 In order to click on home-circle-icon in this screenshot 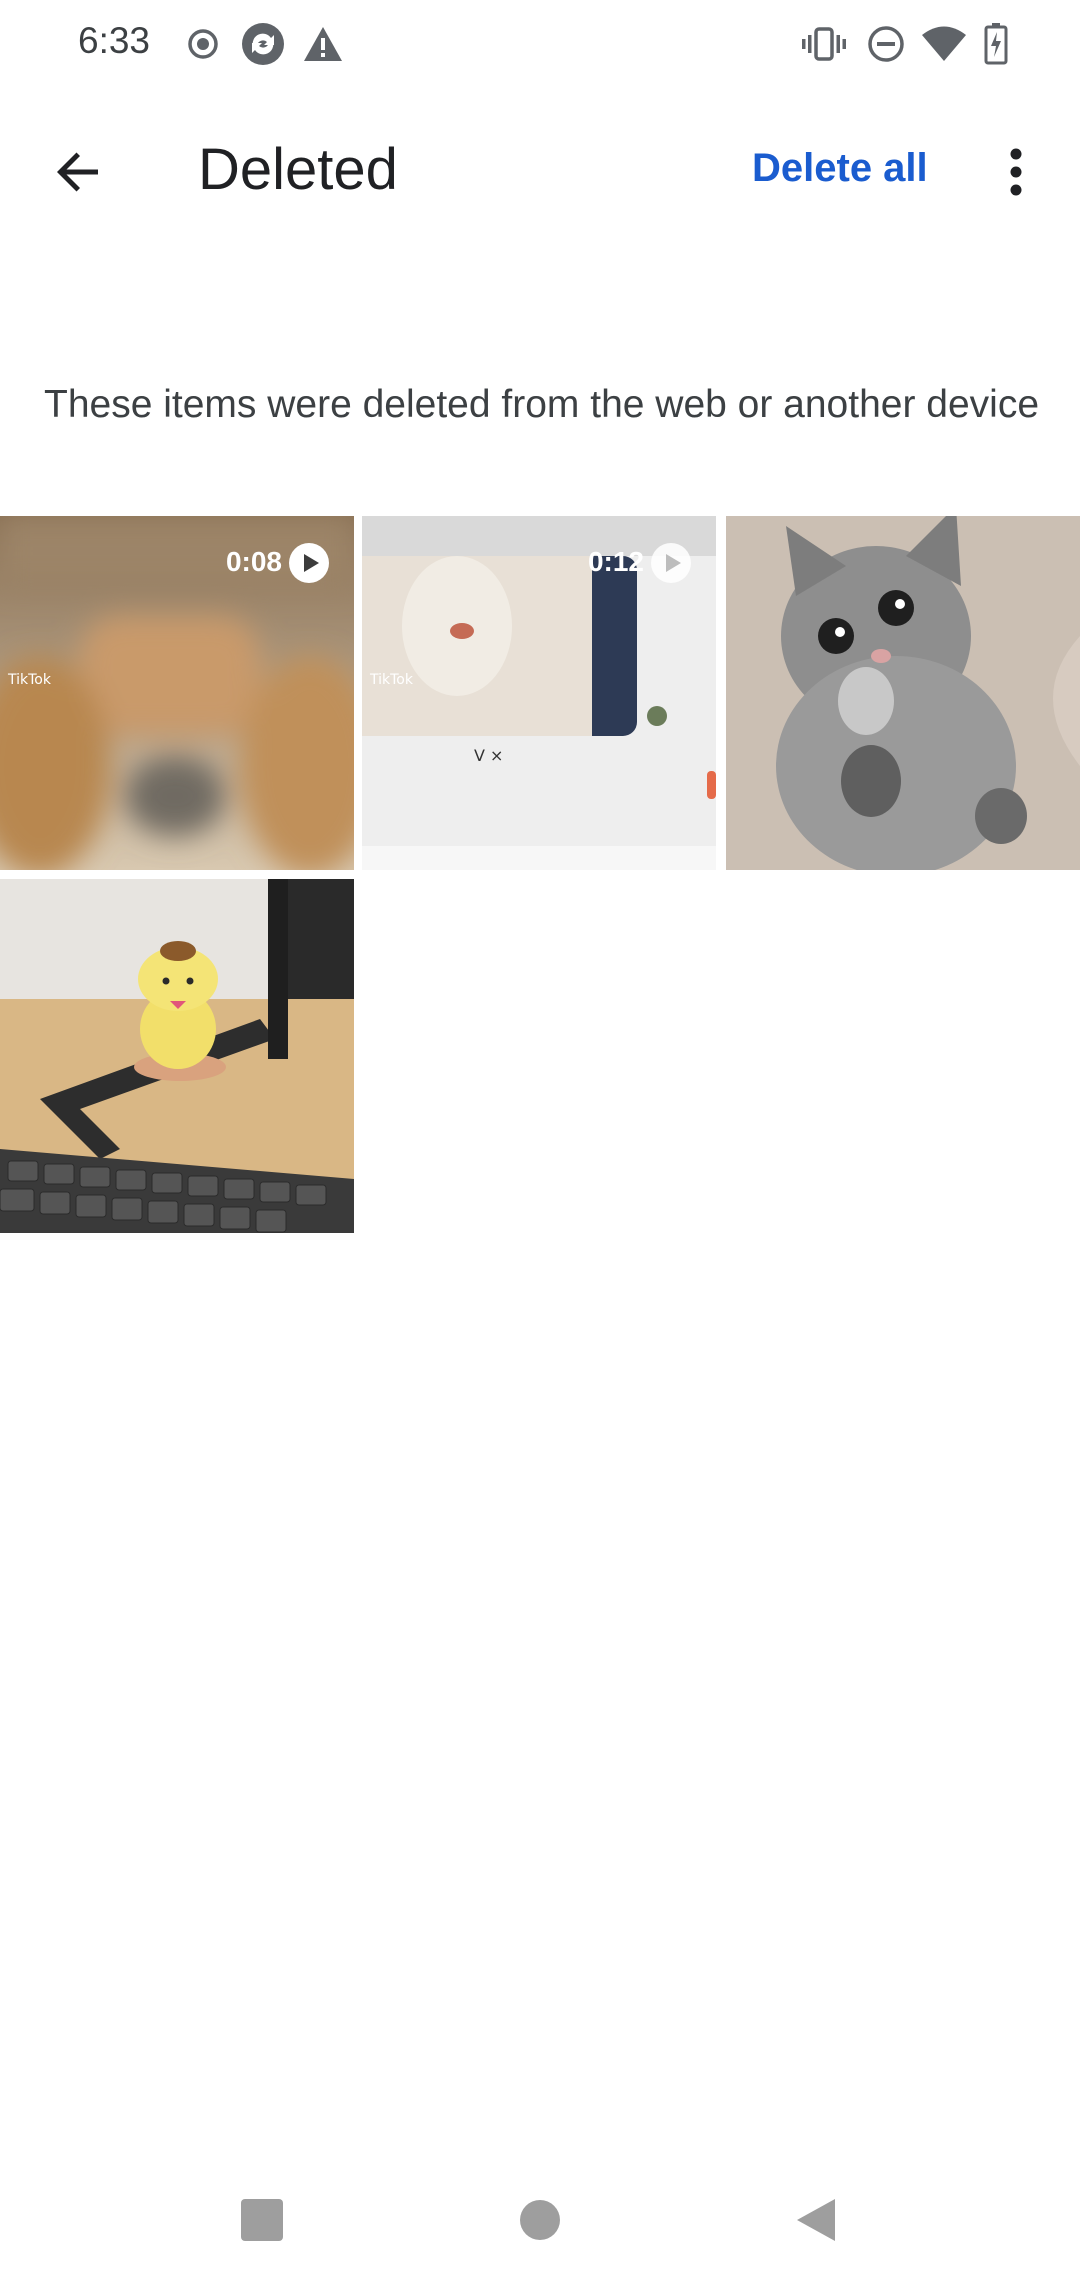, I will do `click(540, 2220)`.